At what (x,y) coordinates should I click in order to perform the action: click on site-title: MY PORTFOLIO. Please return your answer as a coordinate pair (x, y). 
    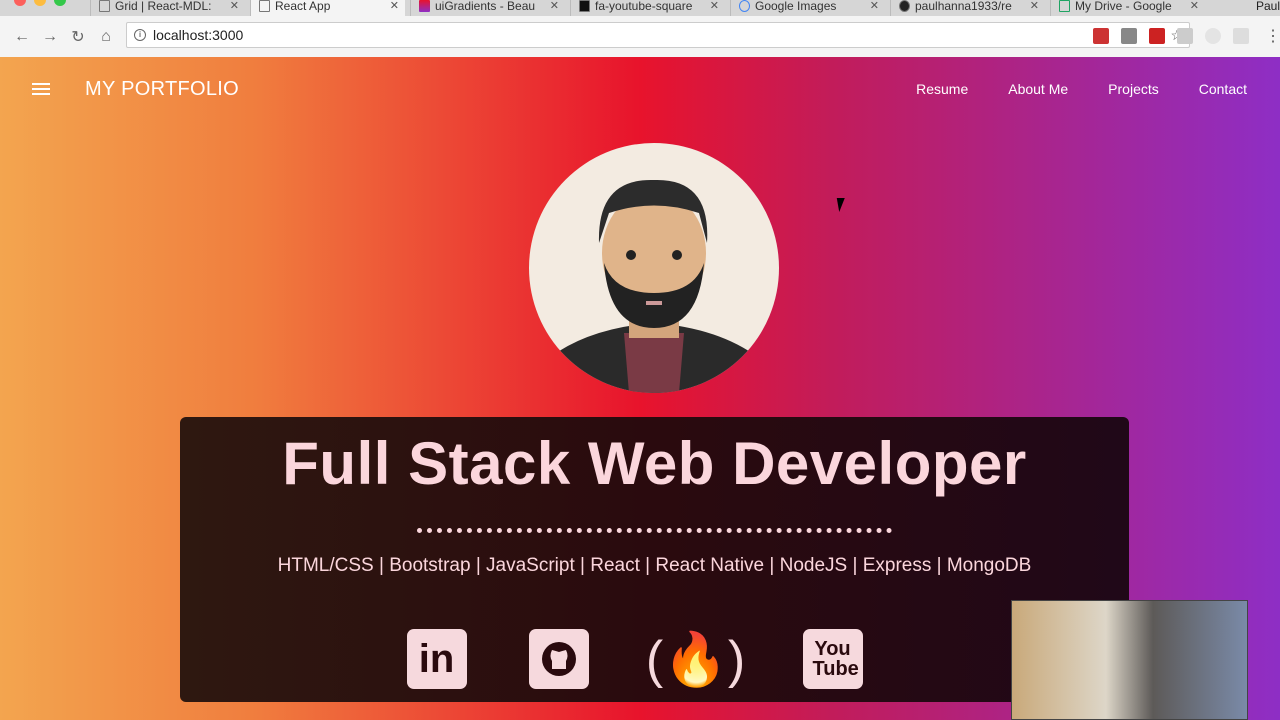
    Looking at the image, I should click on (162, 89).